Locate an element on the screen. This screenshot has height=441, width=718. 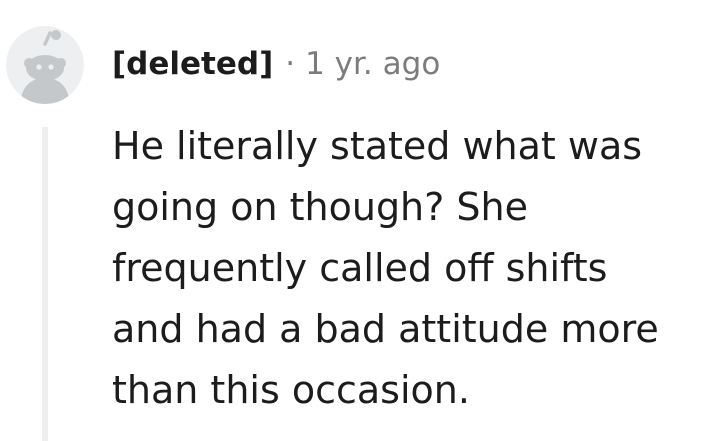
avatar is located at coordinates (45, 65).